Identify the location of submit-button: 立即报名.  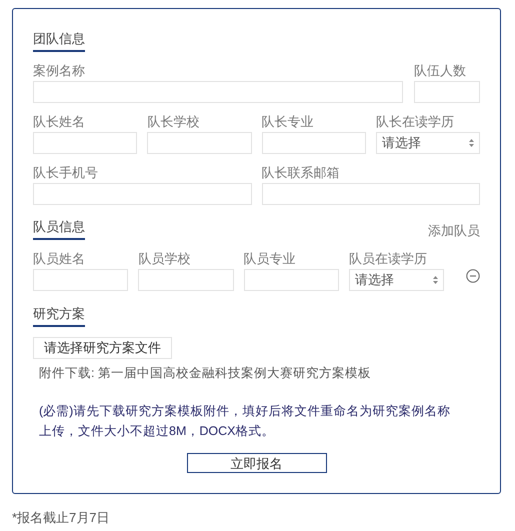
(256, 462).